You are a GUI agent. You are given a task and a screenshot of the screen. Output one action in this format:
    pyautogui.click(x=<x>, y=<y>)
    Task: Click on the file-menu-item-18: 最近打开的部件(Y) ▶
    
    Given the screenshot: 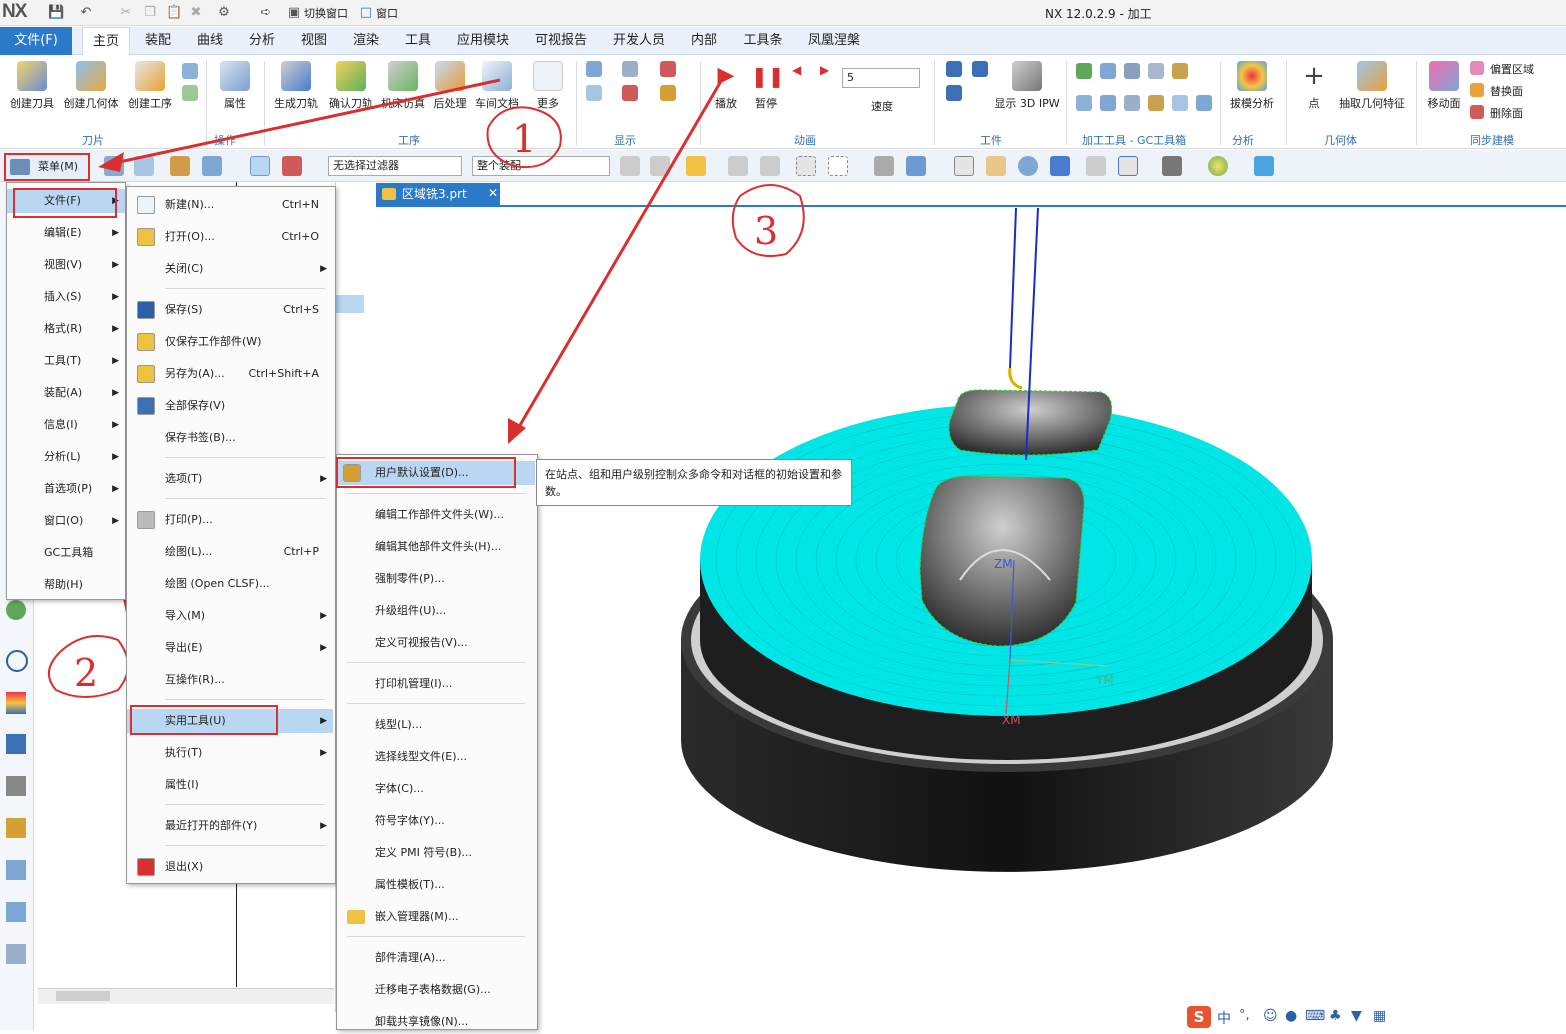 What is the action you would take?
    pyautogui.click(x=230, y=826)
    